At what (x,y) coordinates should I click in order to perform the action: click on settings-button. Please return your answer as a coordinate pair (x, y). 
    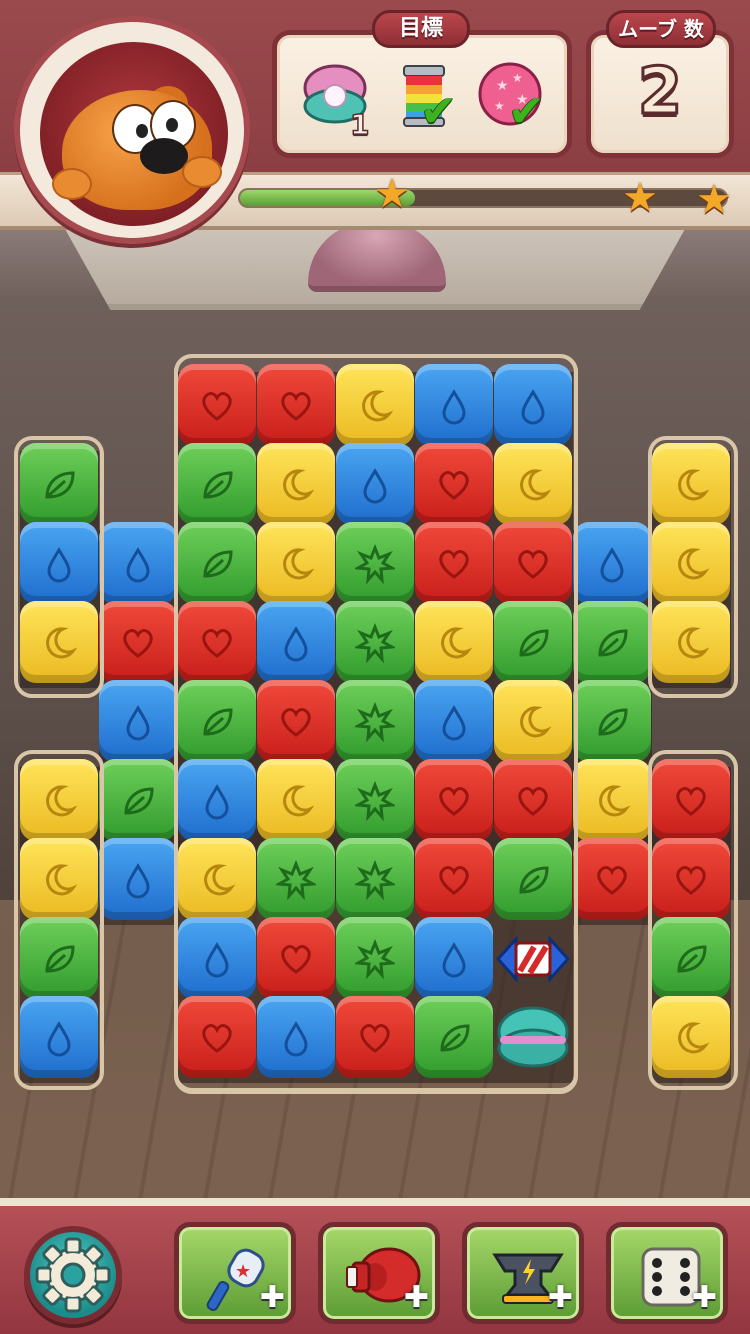
    Looking at the image, I should click on (73, 1275).